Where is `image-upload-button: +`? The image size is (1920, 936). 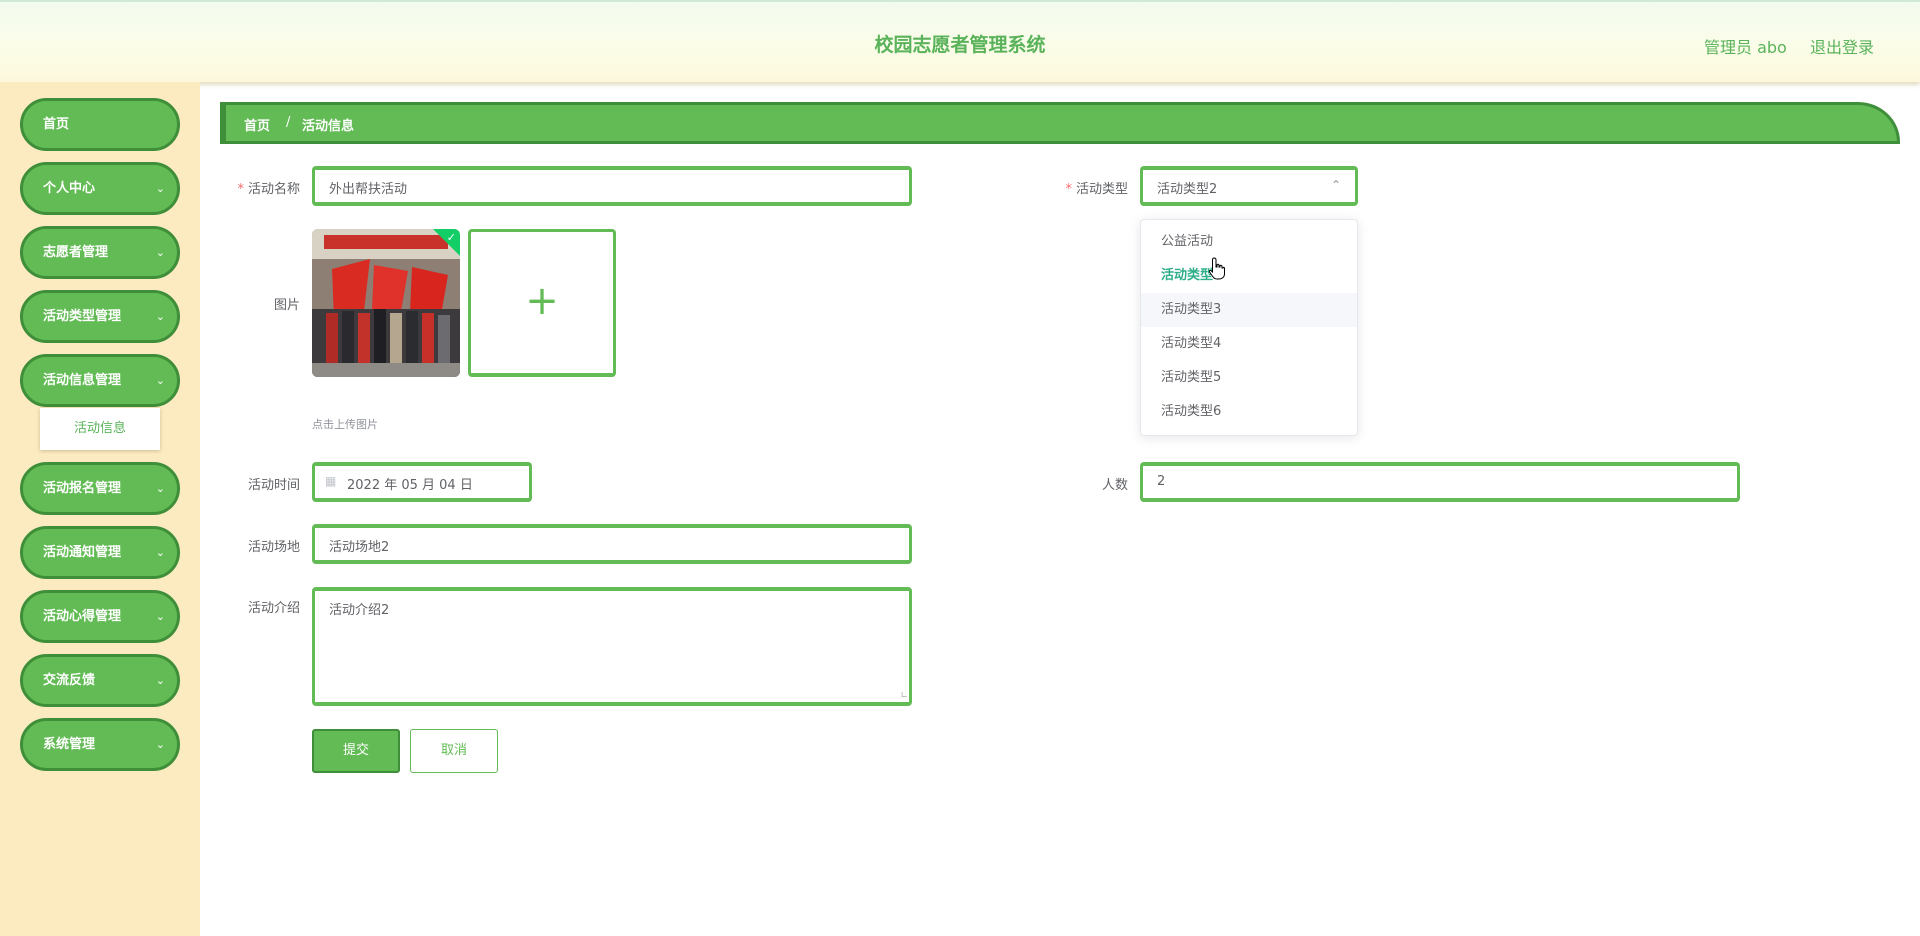
image-upload-button: + is located at coordinates (542, 303).